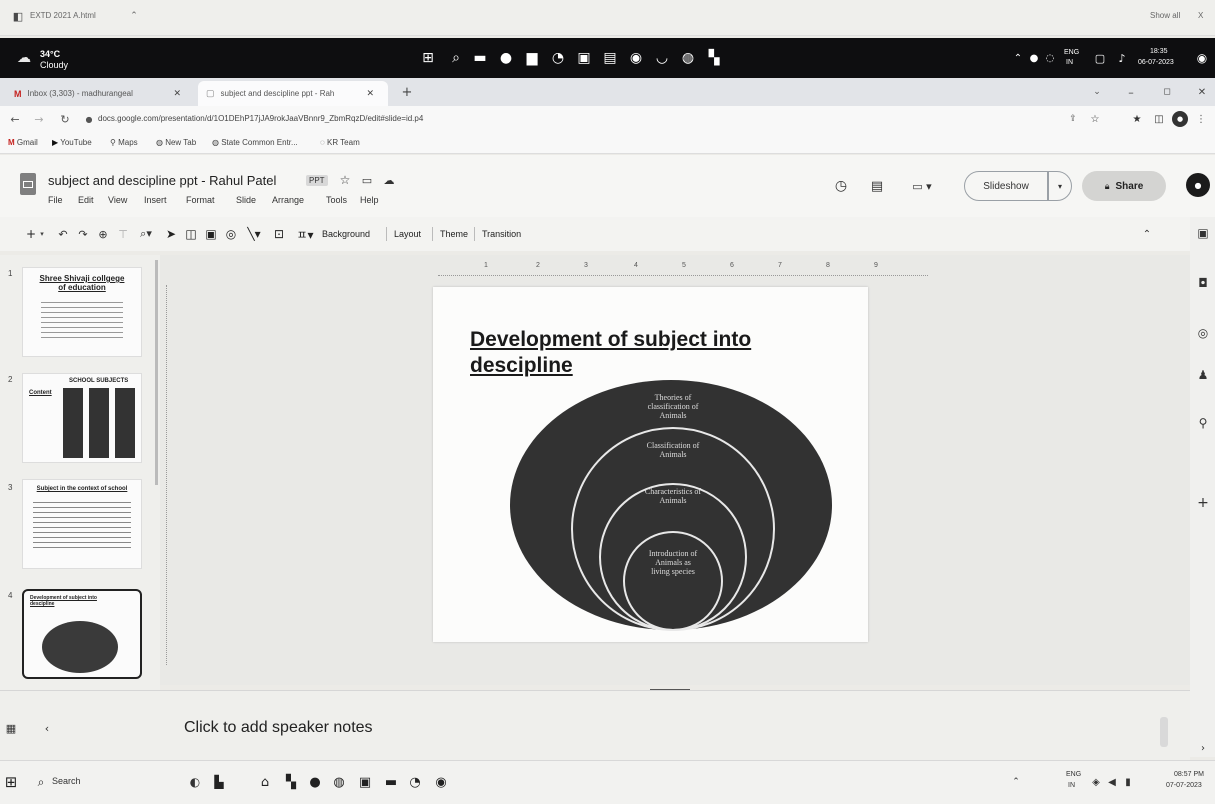 Image resolution: width=1215 pixels, height=804 pixels. What do you see at coordinates (15, 119) in the screenshot?
I see `back-arrow-icon: ←` at bounding box center [15, 119].